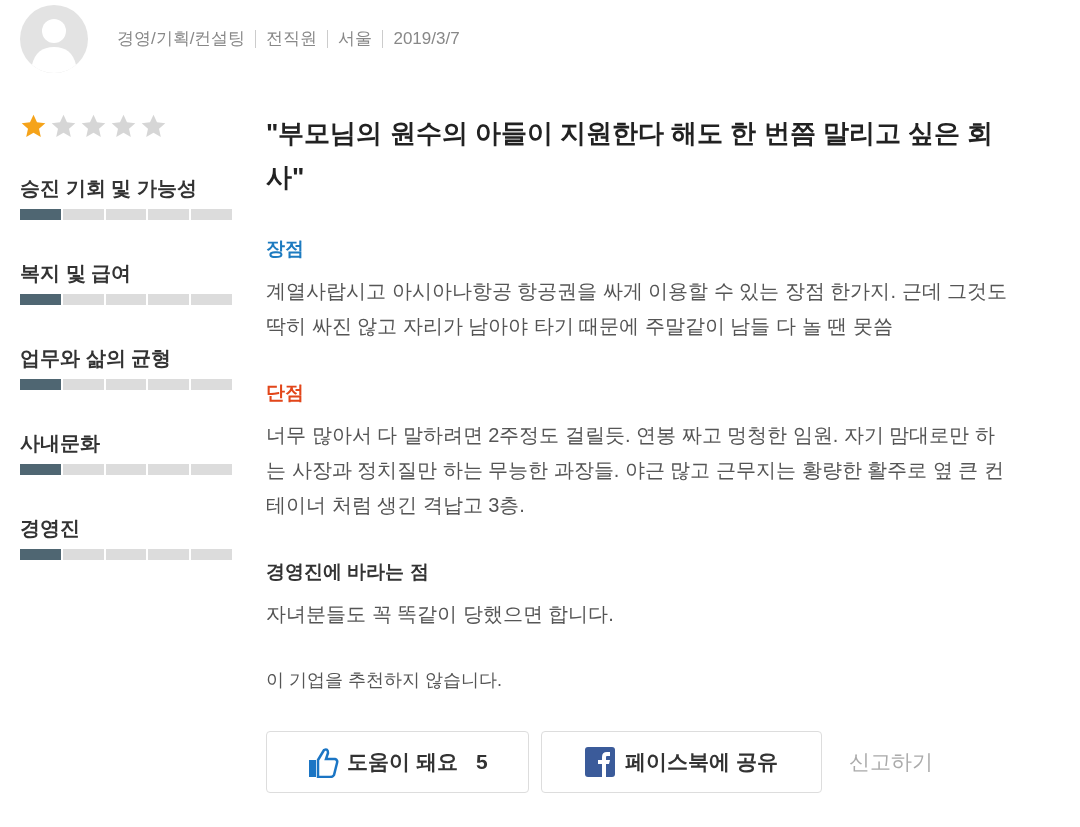 Image resolution: width=1080 pixels, height=827 pixels. What do you see at coordinates (384, 680) in the screenshot?
I see `recommendation-text: 이 기업을 추천하지 않습니다.` at bounding box center [384, 680].